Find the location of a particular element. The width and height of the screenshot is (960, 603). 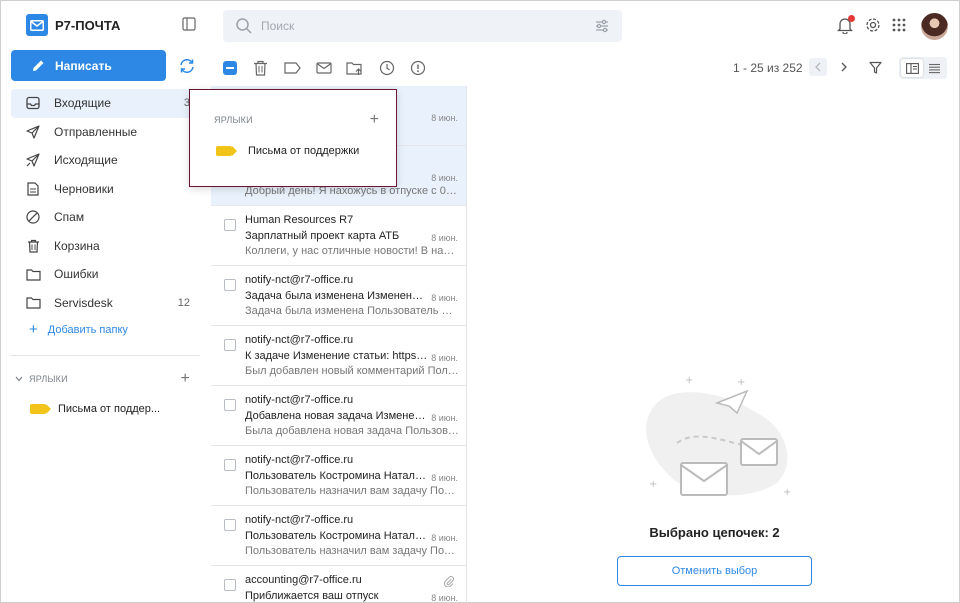

search-icon is located at coordinates (244, 27).